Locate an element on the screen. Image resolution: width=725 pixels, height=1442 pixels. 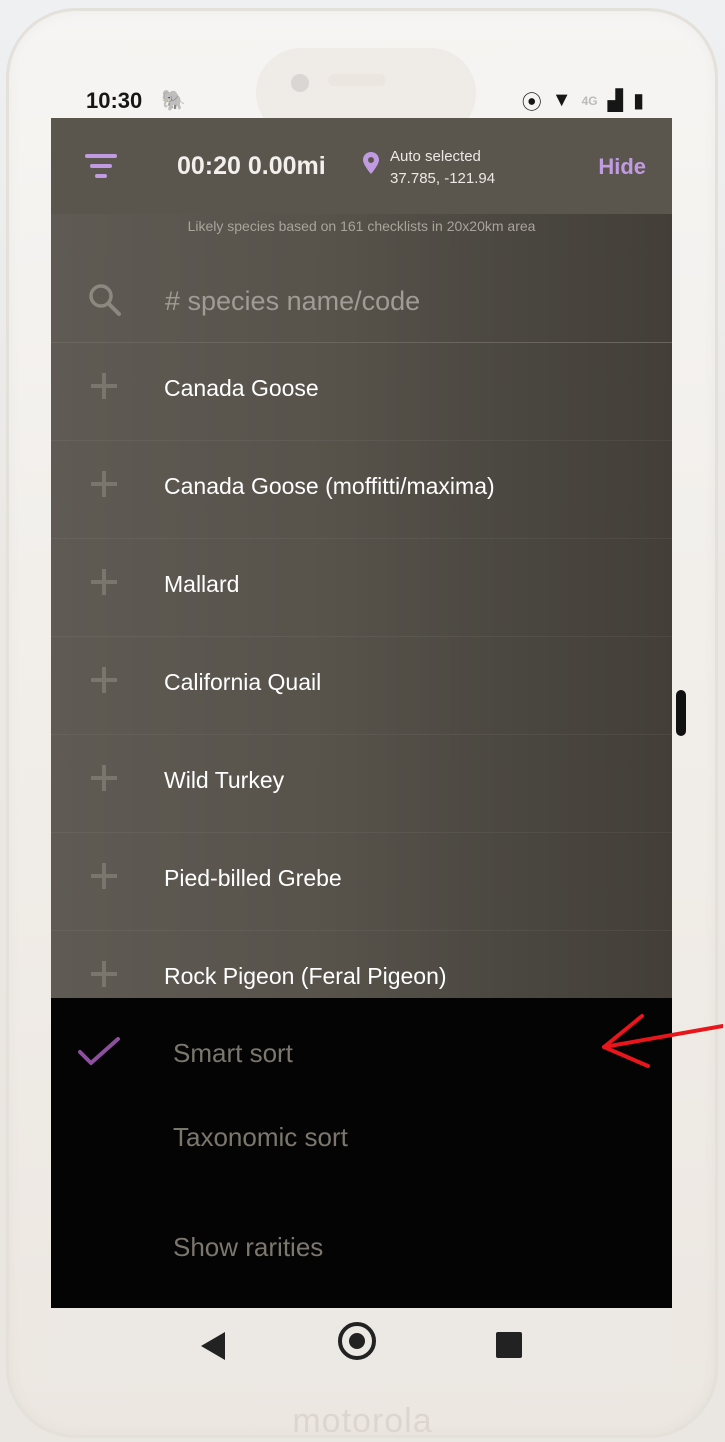
home-icon is located at coordinates (357, 1341).